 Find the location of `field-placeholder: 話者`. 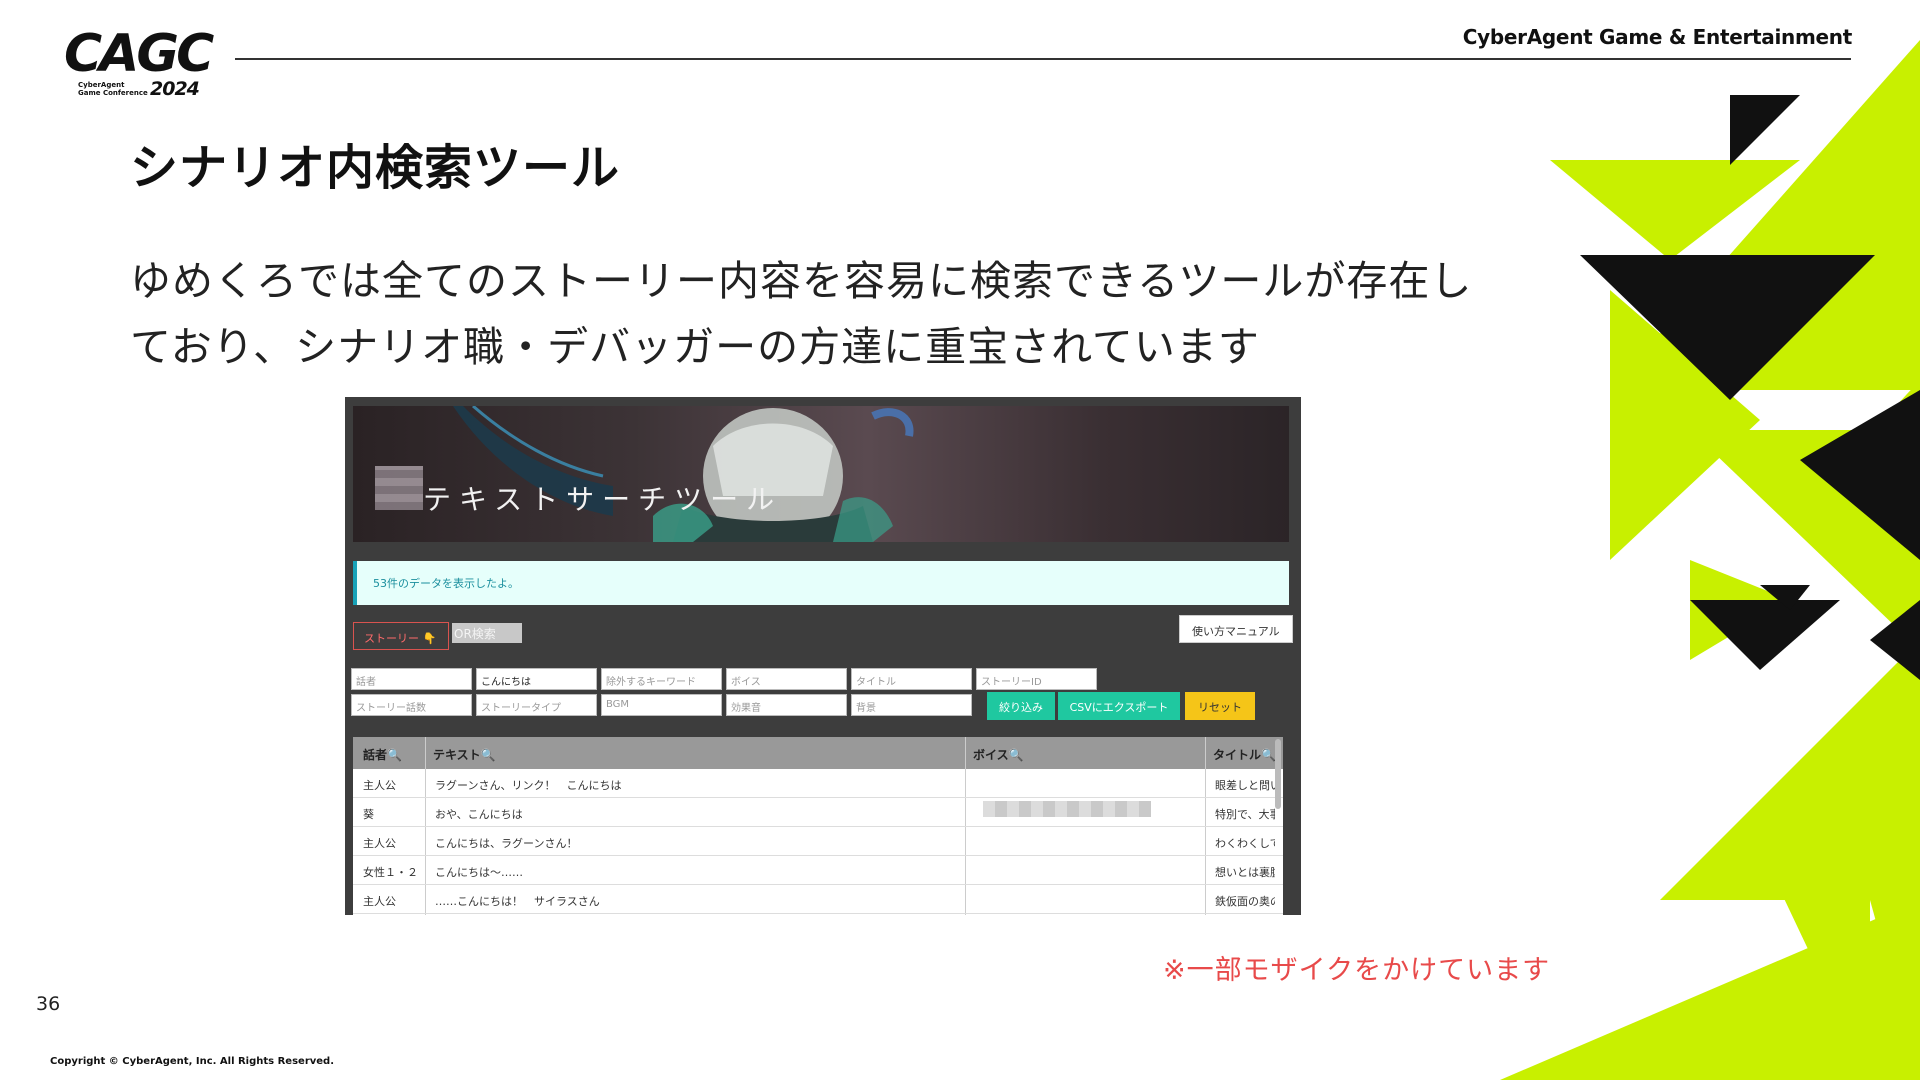

field-placeholder: 話者 is located at coordinates (366, 682).